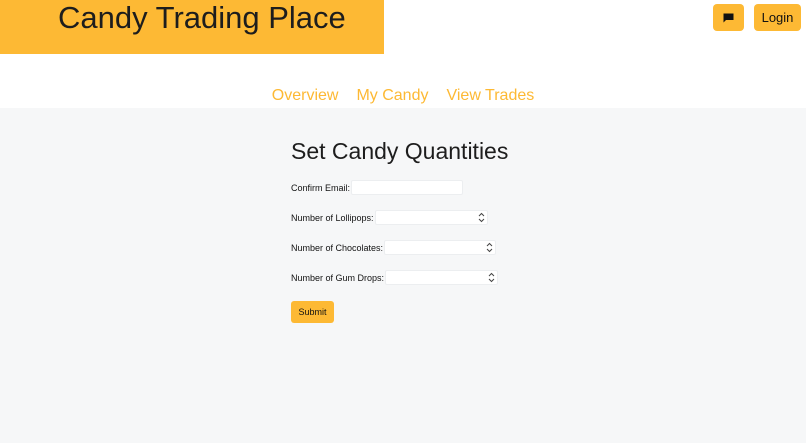  I want to click on page-title: Set Candy Quantities, so click(400, 151).